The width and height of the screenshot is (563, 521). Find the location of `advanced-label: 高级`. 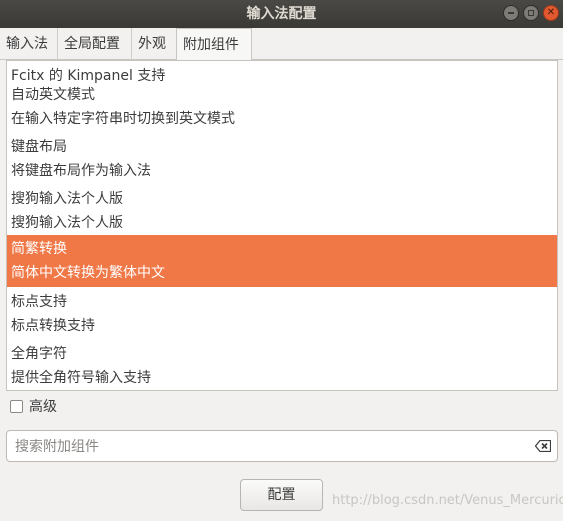

advanced-label: 高级 is located at coordinates (43, 407).